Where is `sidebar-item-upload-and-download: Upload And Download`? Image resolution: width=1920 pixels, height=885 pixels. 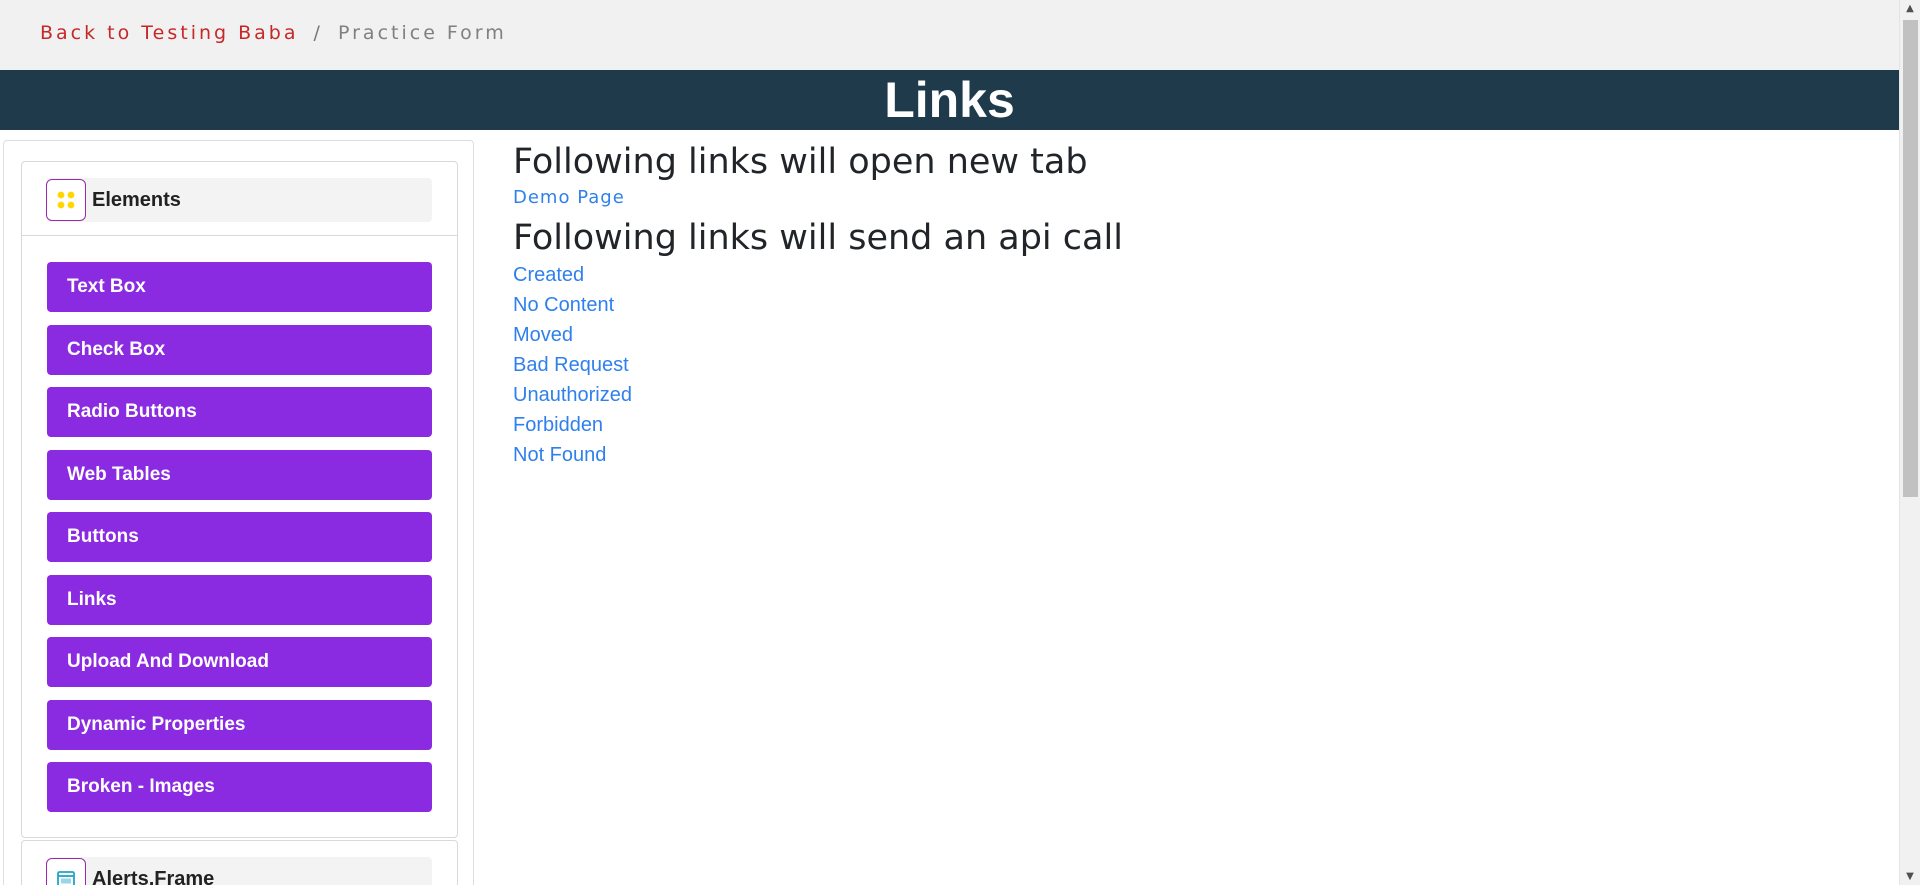 sidebar-item-upload-and-download: Upload And Download is located at coordinates (239, 662).